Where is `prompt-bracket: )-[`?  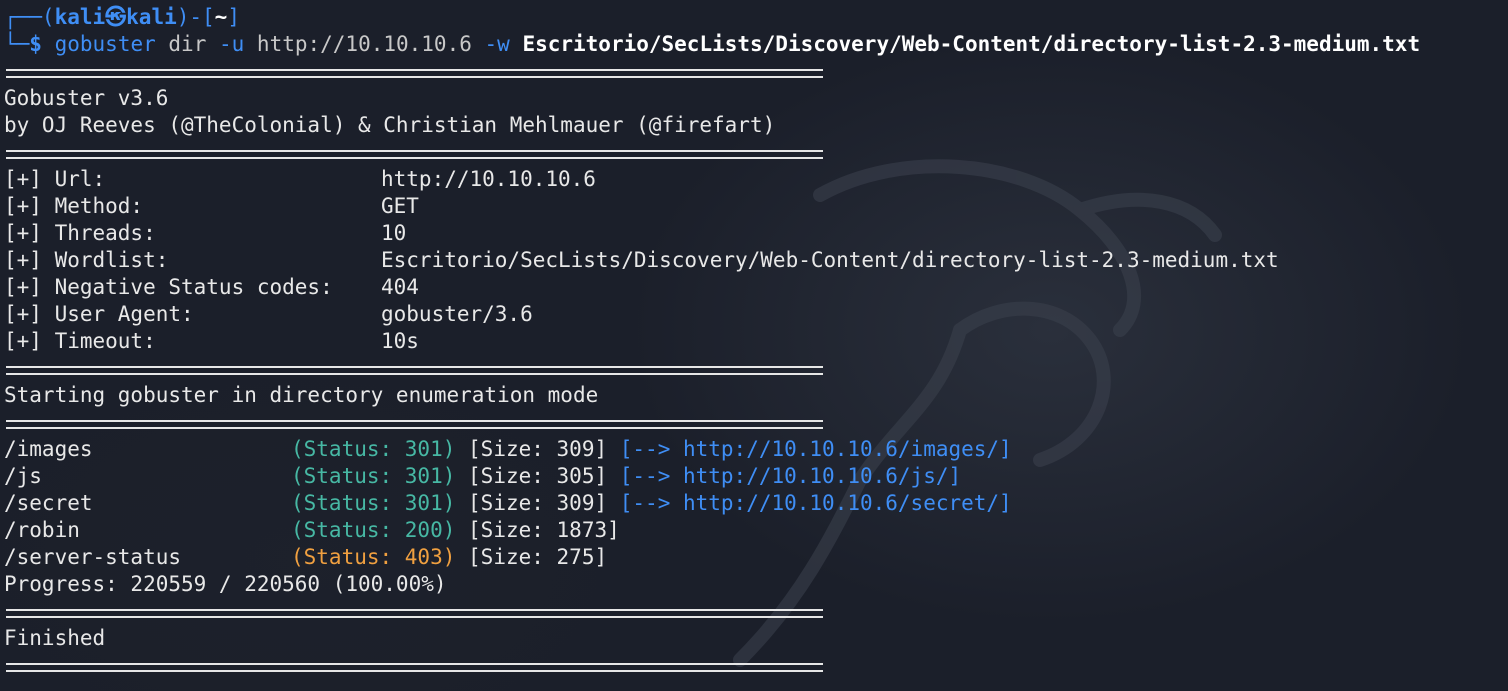
prompt-bracket: )-[ is located at coordinates (195, 17).